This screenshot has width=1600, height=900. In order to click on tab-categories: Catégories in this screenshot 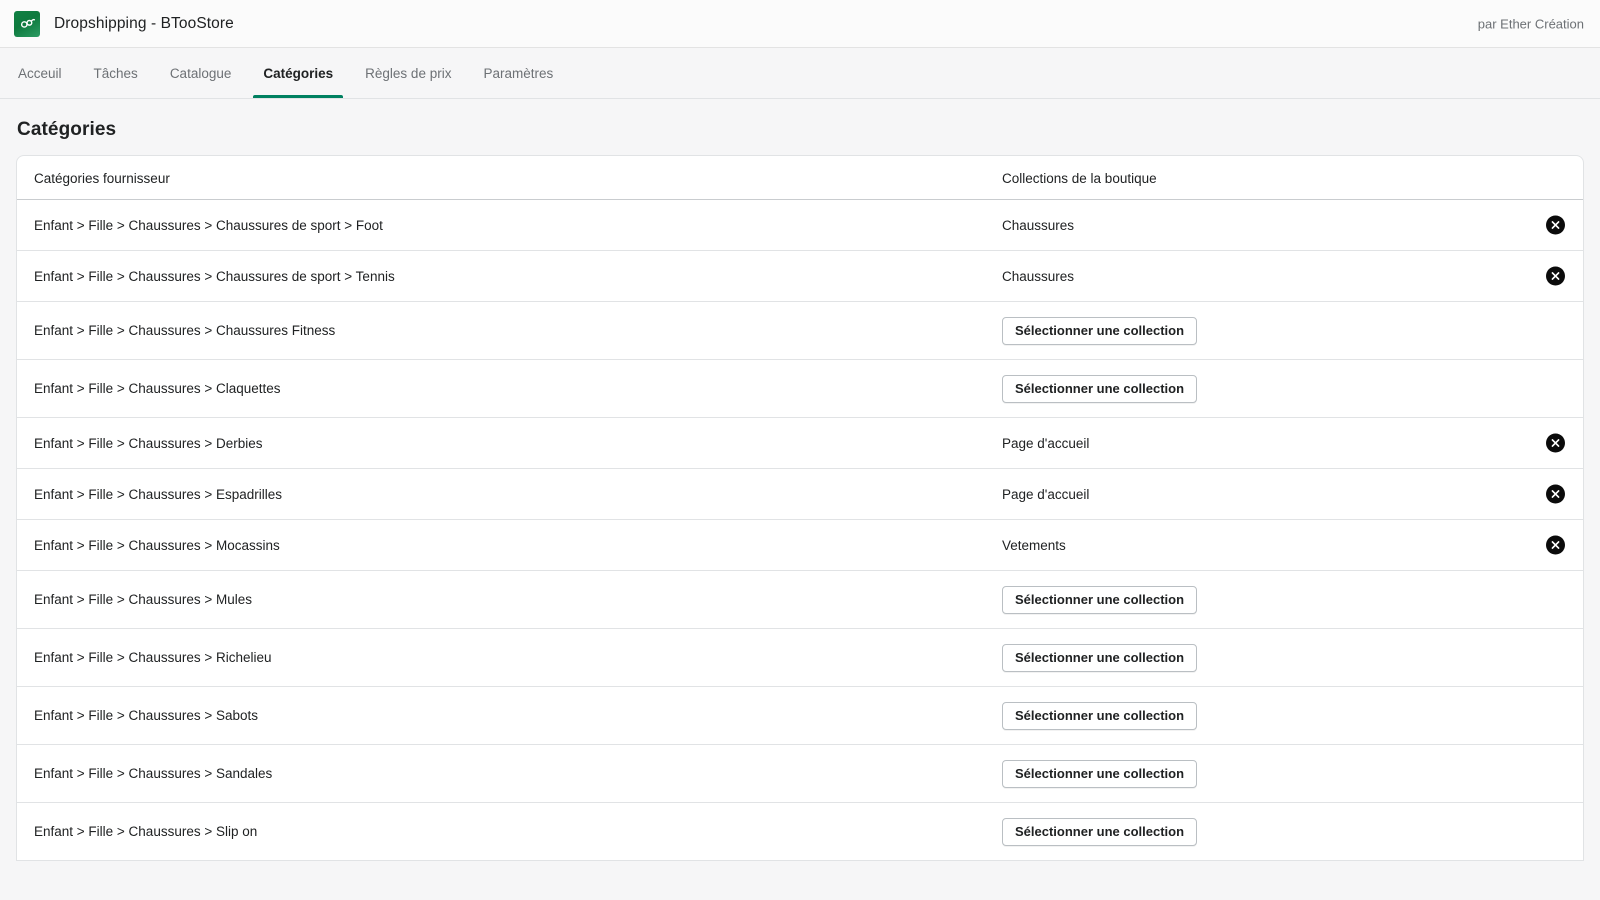, I will do `click(298, 73)`.